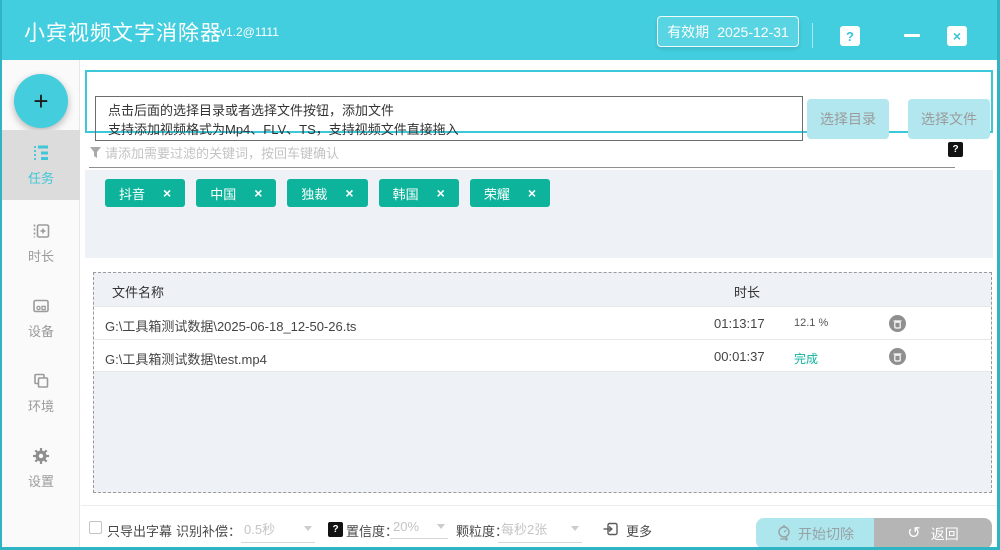  I want to click on keyword-tag: 抖音 ×, so click(145, 193).